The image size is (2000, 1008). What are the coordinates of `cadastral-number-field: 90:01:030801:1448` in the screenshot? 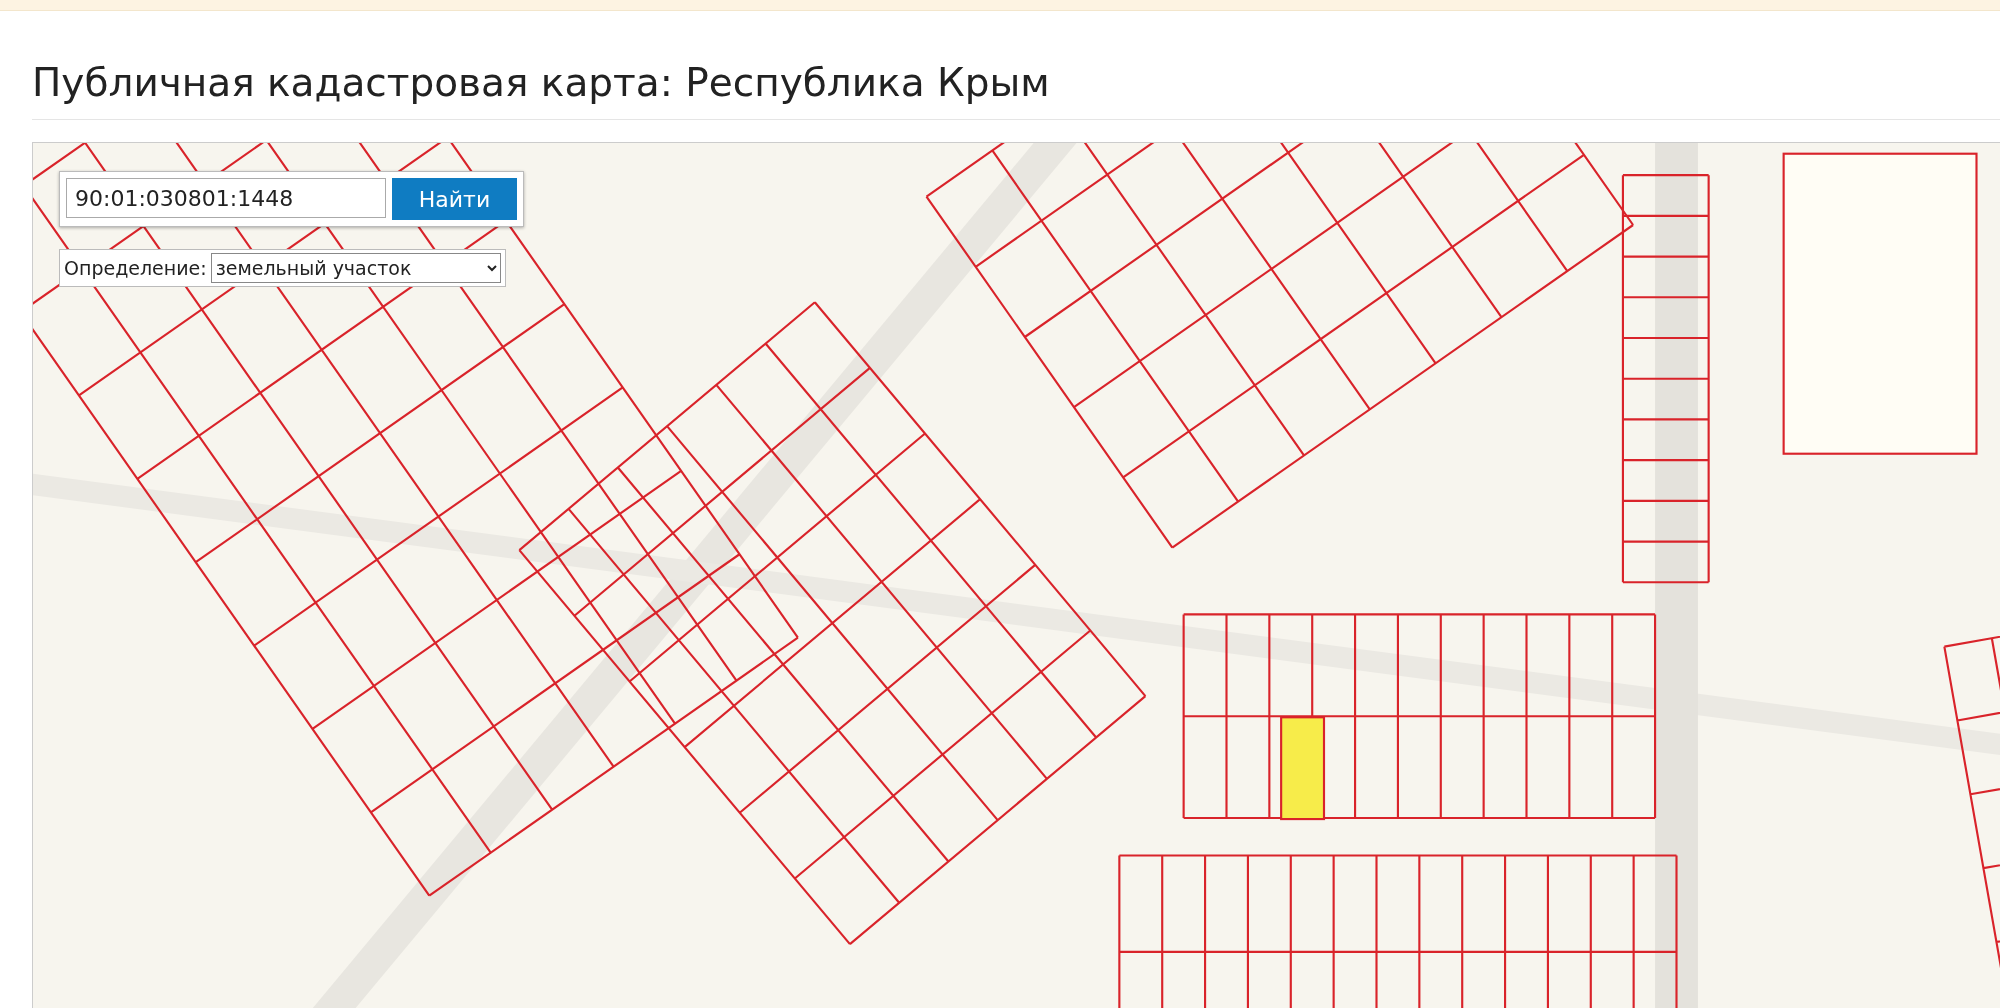 It's located at (226, 198).